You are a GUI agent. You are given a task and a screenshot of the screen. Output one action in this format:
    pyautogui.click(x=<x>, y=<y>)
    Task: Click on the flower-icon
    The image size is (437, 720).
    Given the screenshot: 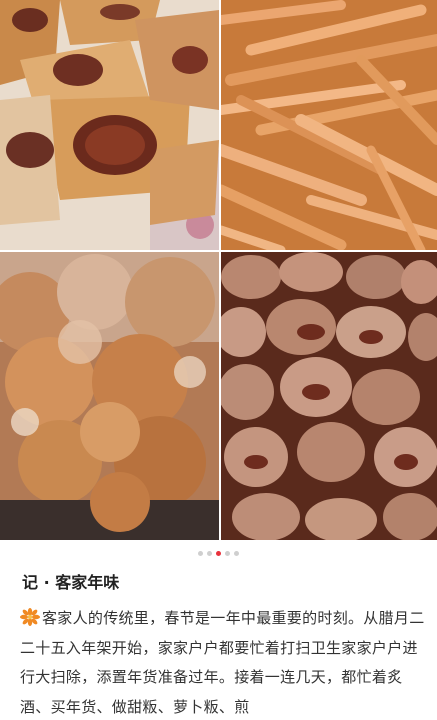 What is the action you would take?
    pyautogui.click(x=30, y=617)
    